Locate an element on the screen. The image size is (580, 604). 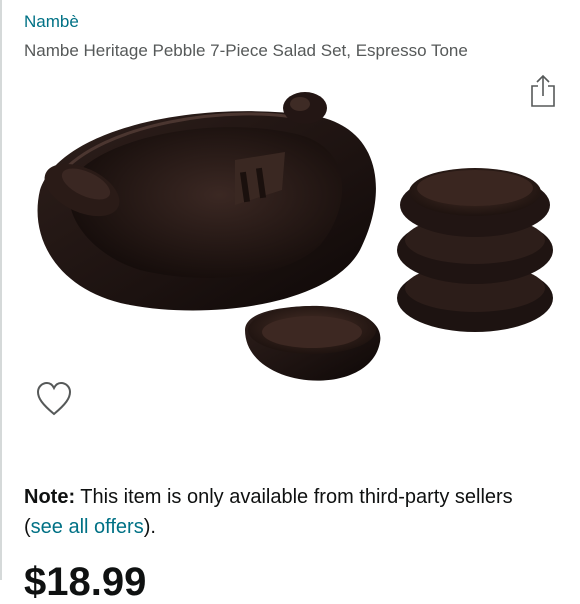
brand-link: Nambè is located at coordinates (51, 22).